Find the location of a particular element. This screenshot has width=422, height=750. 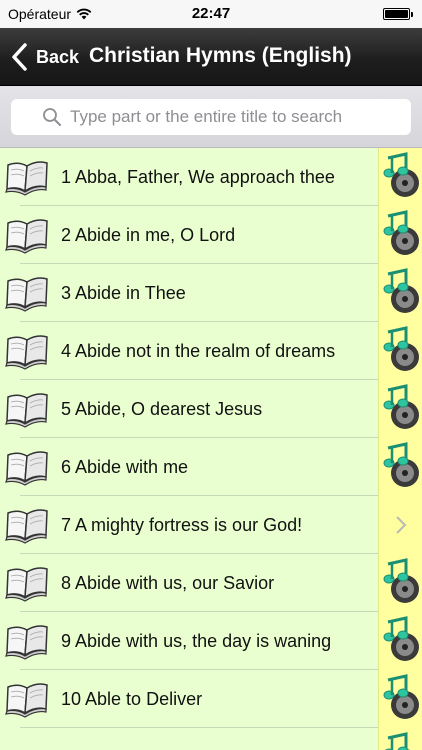

hymn-title: 10 Able to Deliver is located at coordinates (132, 699).